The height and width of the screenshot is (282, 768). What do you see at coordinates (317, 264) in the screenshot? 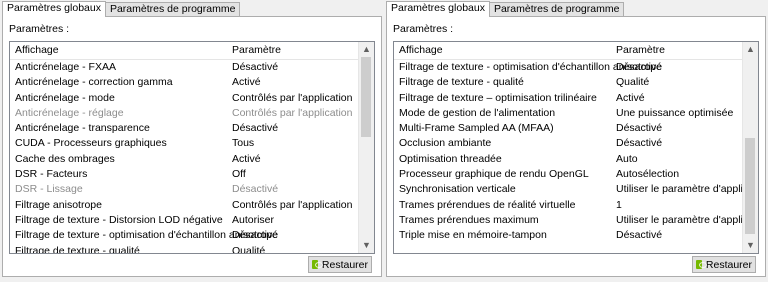
I see `nvidia-icon` at bounding box center [317, 264].